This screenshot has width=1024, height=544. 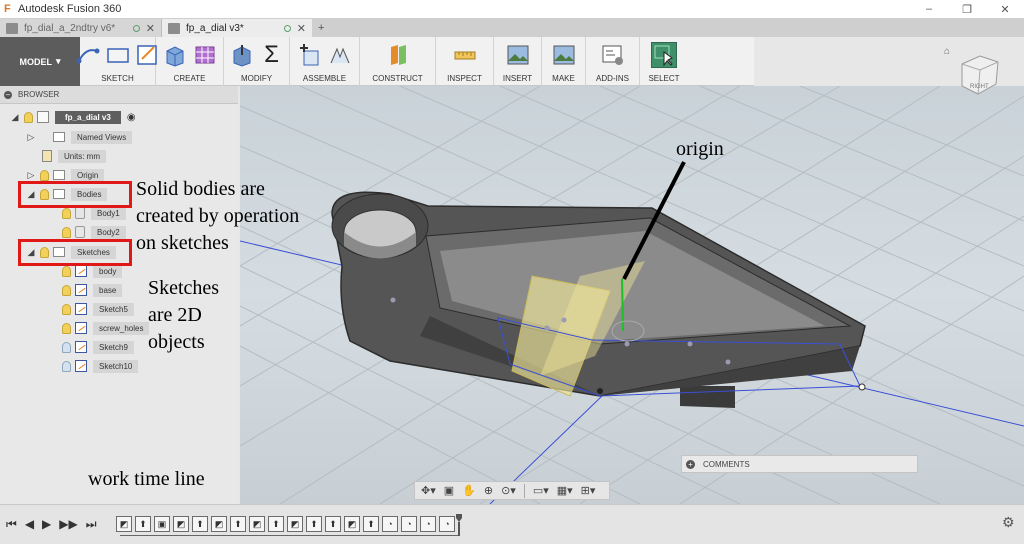 I want to click on scripts-icon, so click(x=613, y=55).